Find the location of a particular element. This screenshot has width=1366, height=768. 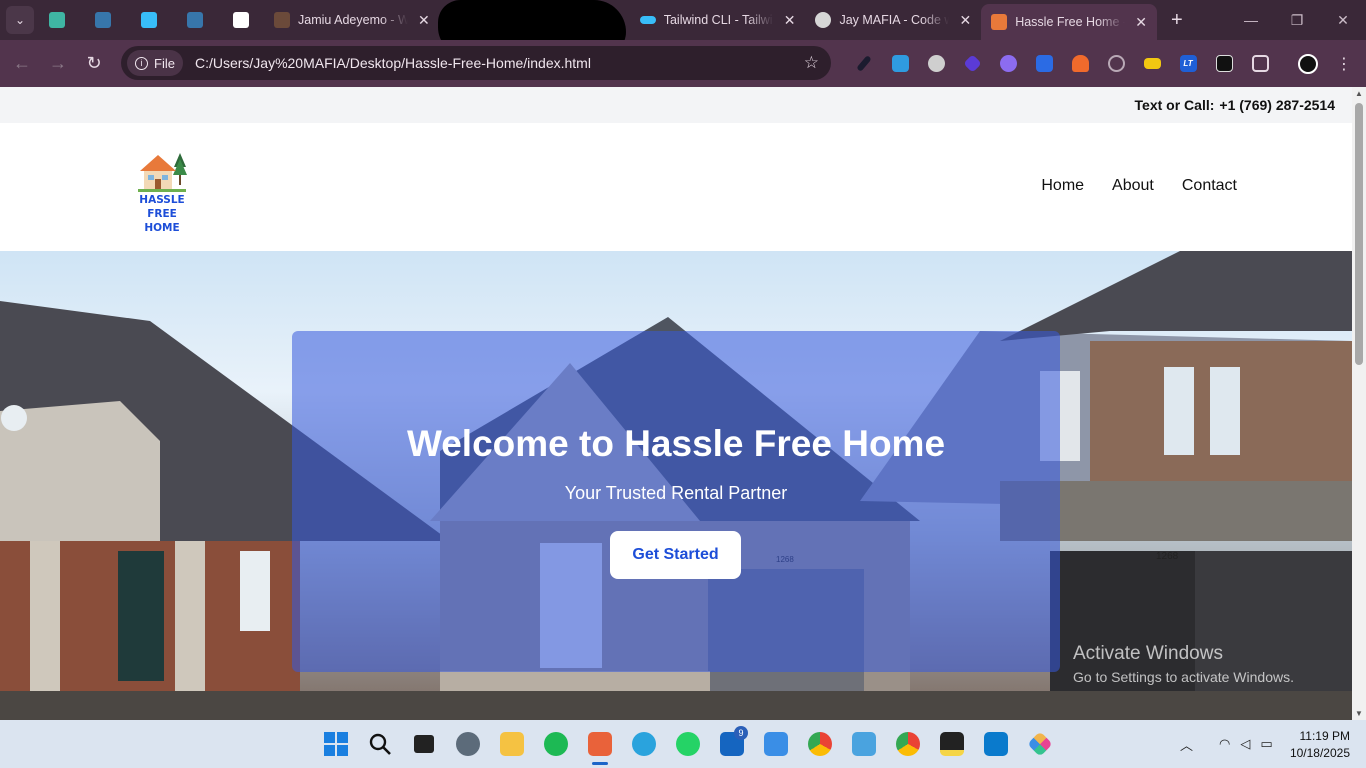

profile-icon is located at coordinates (1308, 63).